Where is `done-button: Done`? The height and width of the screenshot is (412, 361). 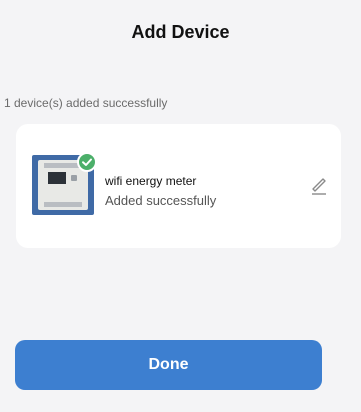 done-button: Done is located at coordinates (168, 365).